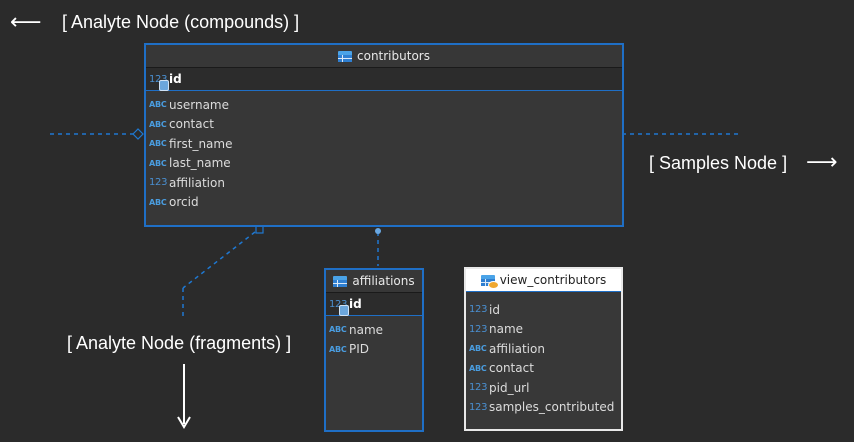 Image resolution: width=854 pixels, height=442 pixels. I want to click on view-title: view_contributors, so click(553, 280).